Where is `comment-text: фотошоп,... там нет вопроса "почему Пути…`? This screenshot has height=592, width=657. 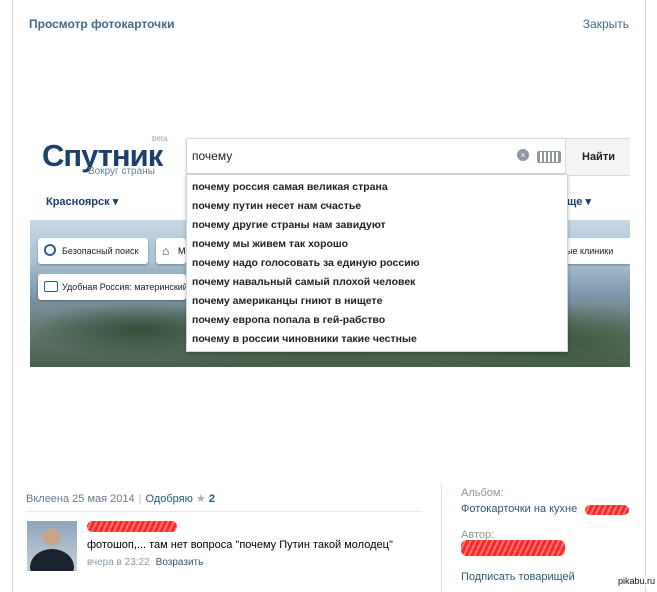
comment-text: фотошоп,... там нет вопроса "почему Пути… is located at coordinates (240, 545).